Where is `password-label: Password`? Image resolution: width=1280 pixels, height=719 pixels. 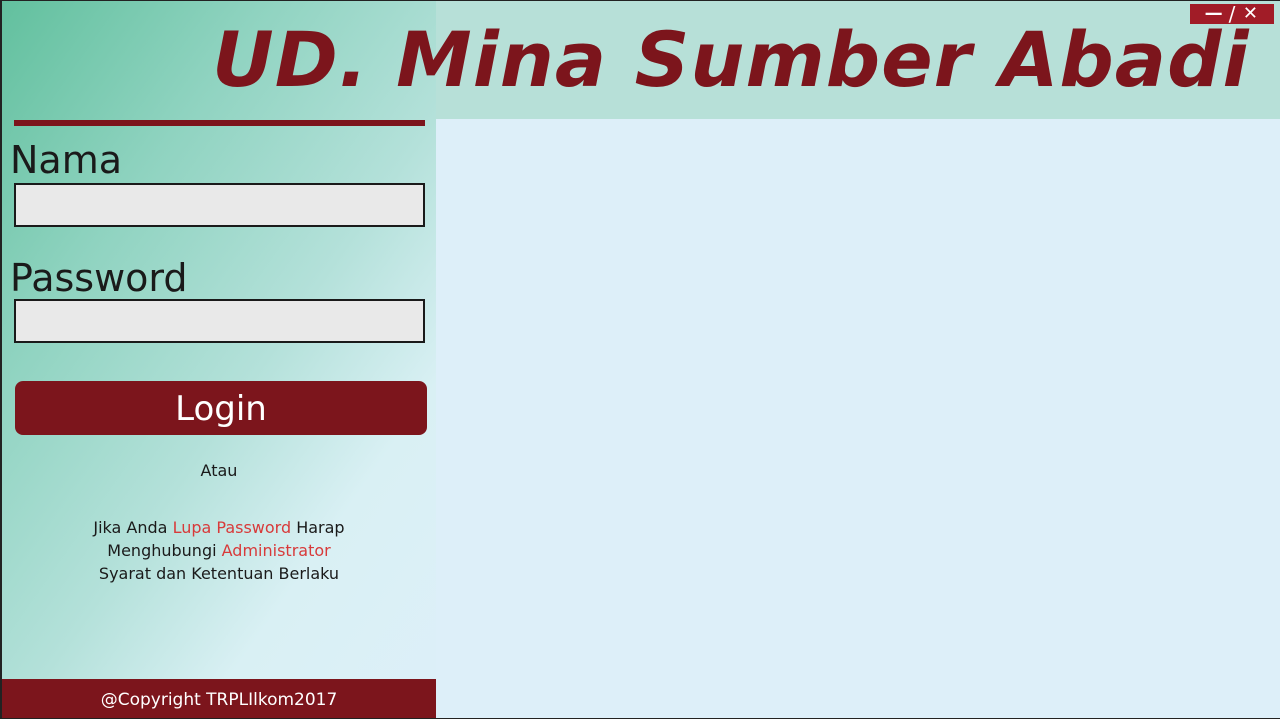 password-label: Password is located at coordinates (99, 278).